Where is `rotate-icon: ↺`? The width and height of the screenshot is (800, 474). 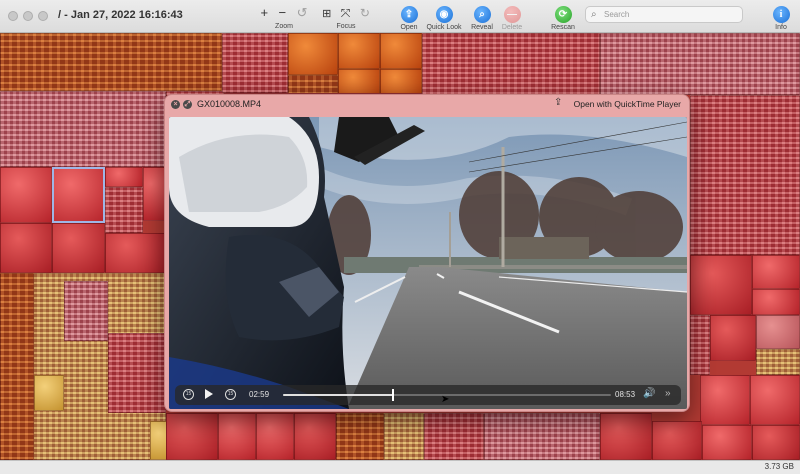
rotate-icon: ↺ is located at coordinates (302, 13).